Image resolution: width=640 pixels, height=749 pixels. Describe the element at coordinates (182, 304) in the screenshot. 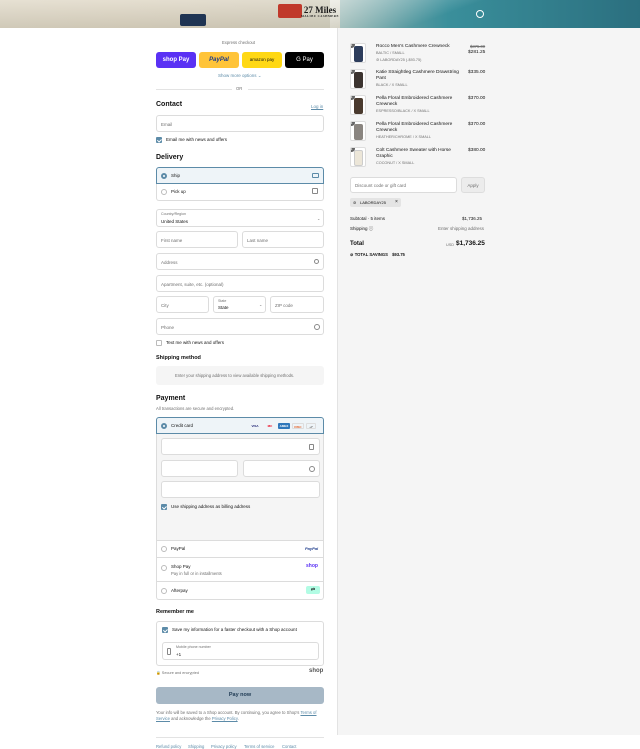

I see `city-field: City` at that location.